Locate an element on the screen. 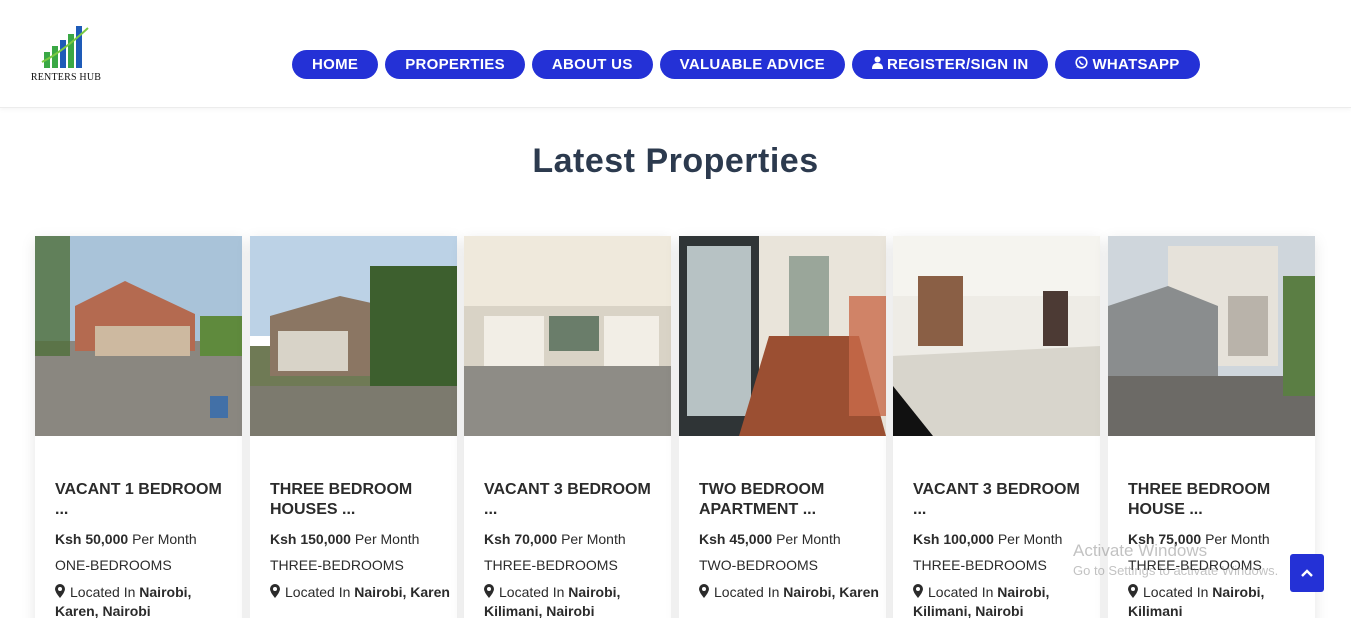  renters-hub-logo: RENTERS HUB is located at coordinates (66, 54).